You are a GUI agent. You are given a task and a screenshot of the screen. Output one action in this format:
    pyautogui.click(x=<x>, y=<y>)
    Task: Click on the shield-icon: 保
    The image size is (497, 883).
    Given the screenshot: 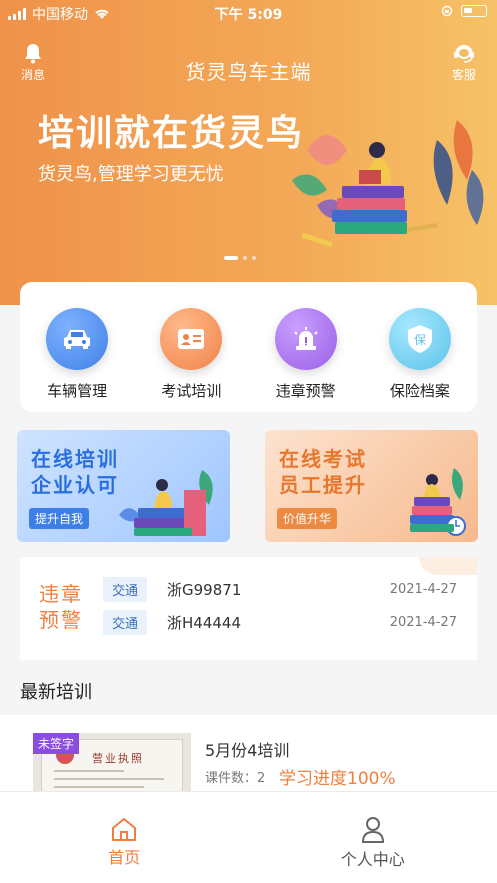 What is the action you would take?
    pyautogui.click(x=419, y=339)
    